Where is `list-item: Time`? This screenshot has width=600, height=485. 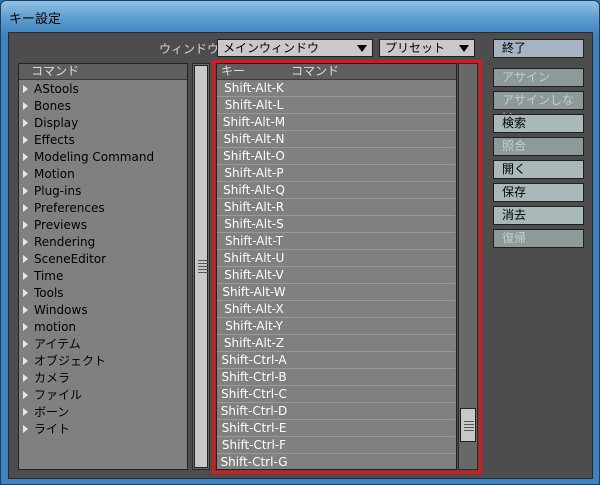 list-item: Time is located at coordinates (43, 276).